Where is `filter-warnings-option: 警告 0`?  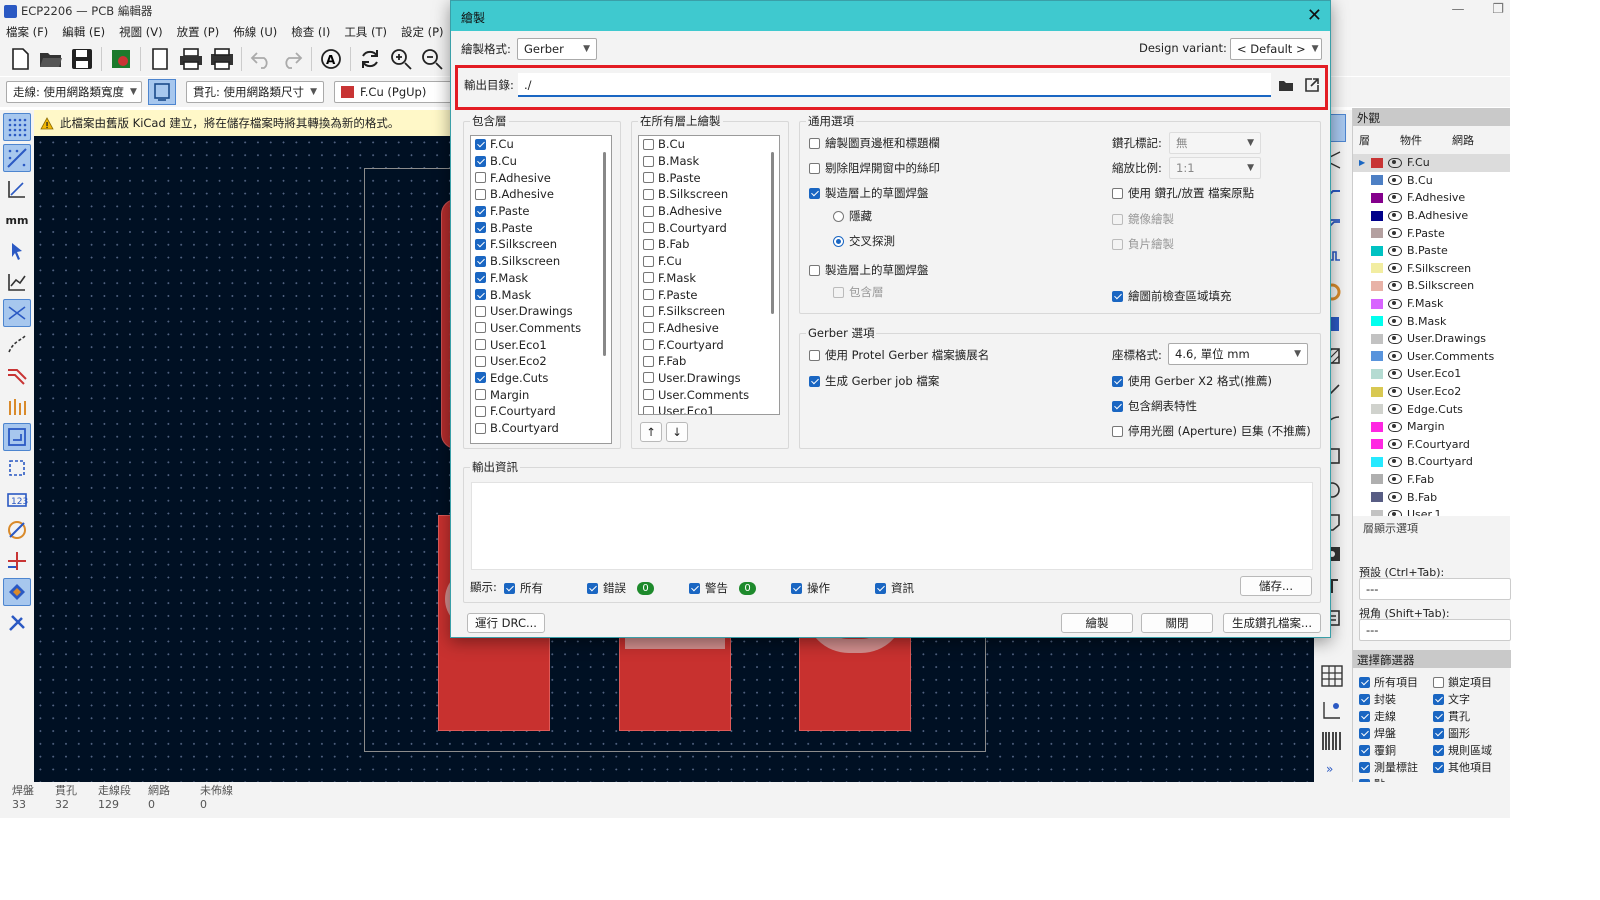 filter-warnings-option: 警告 0 is located at coordinates (722, 588).